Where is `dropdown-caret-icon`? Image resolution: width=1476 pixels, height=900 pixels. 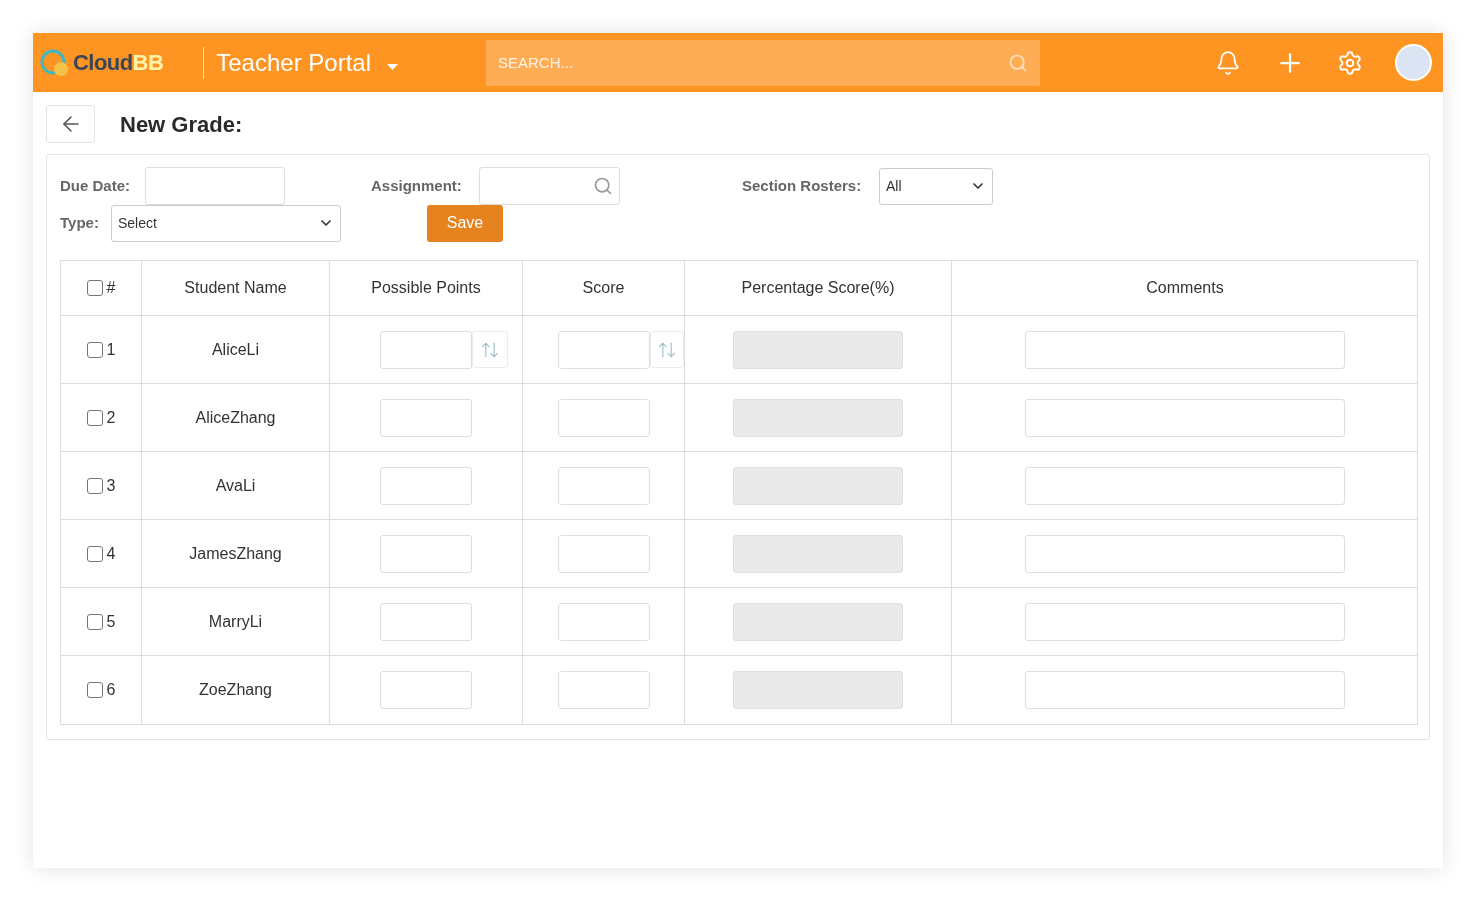 dropdown-caret-icon is located at coordinates (392, 66).